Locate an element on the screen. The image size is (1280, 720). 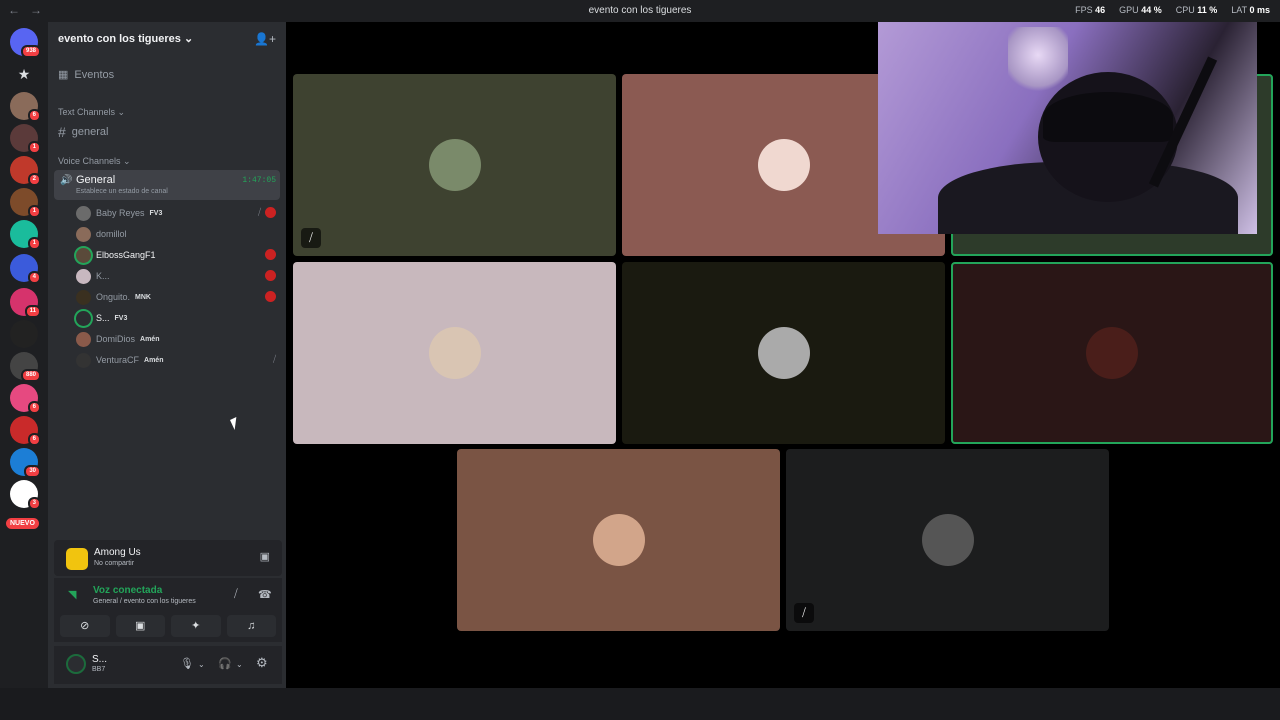
gpu-value: 44 % is located at coordinates (1151, 10).